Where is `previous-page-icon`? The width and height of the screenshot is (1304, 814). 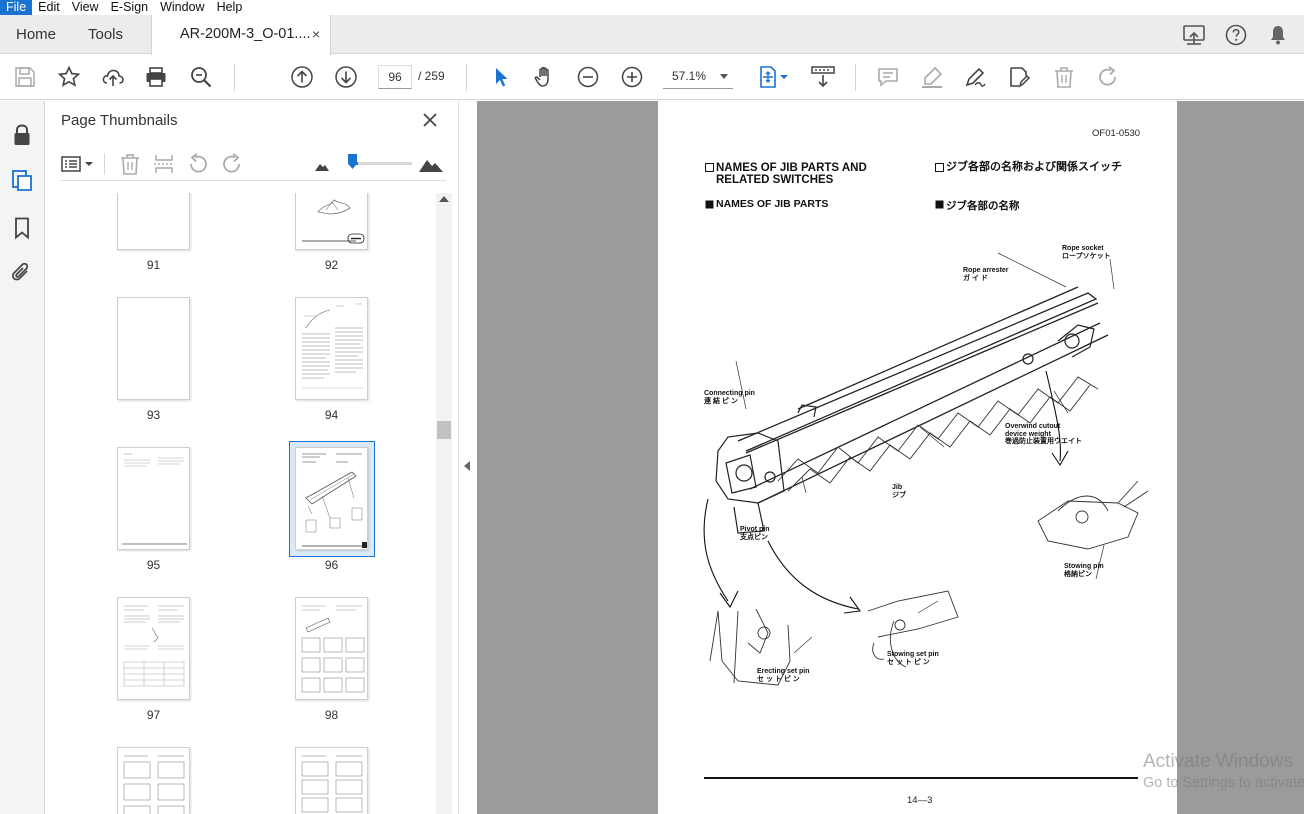
previous-page-icon is located at coordinates (302, 77).